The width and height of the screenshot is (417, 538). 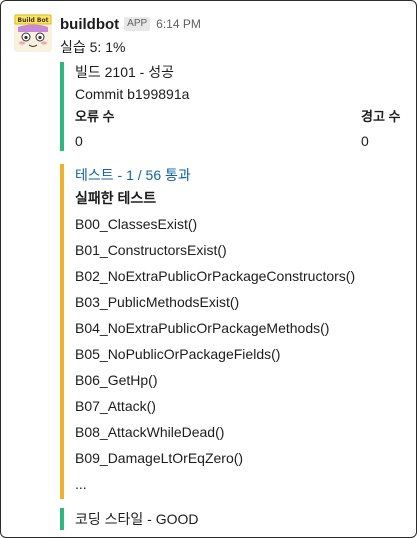 What do you see at coordinates (115, 406) in the screenshot?
I see `test-item: B07_Attack()` at bounding box center [115, 406].